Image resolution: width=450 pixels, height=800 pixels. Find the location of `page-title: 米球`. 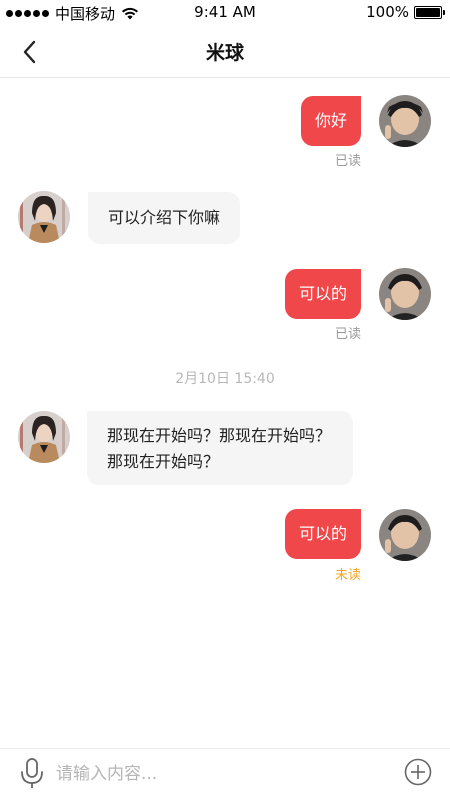

page-title: 米球 is located at coordinates (224, 53).